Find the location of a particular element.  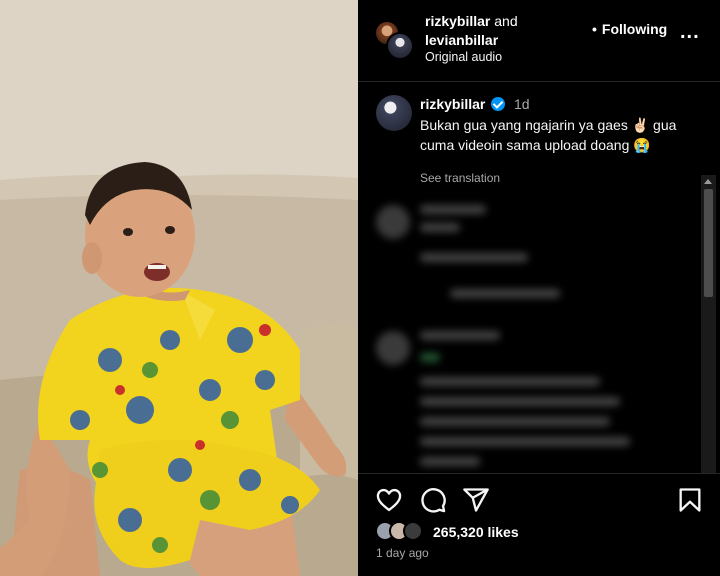

action-bar: 265,320 likes 1 day ago is located at coordinates (539, 524).